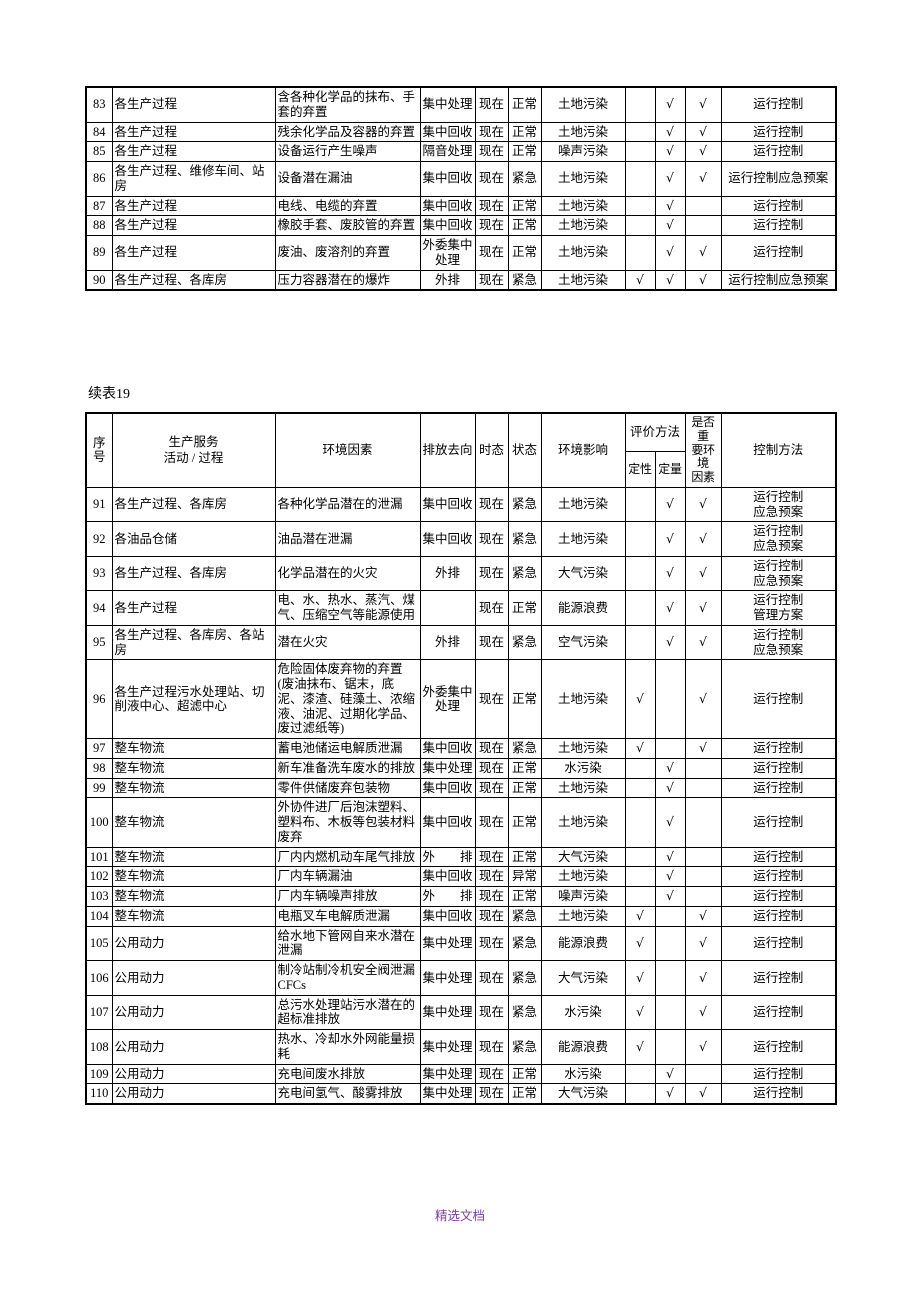  Describe the element at coordinates (583, 1074) in the screenshot. I see `cell-impact: 水污染` at that location.